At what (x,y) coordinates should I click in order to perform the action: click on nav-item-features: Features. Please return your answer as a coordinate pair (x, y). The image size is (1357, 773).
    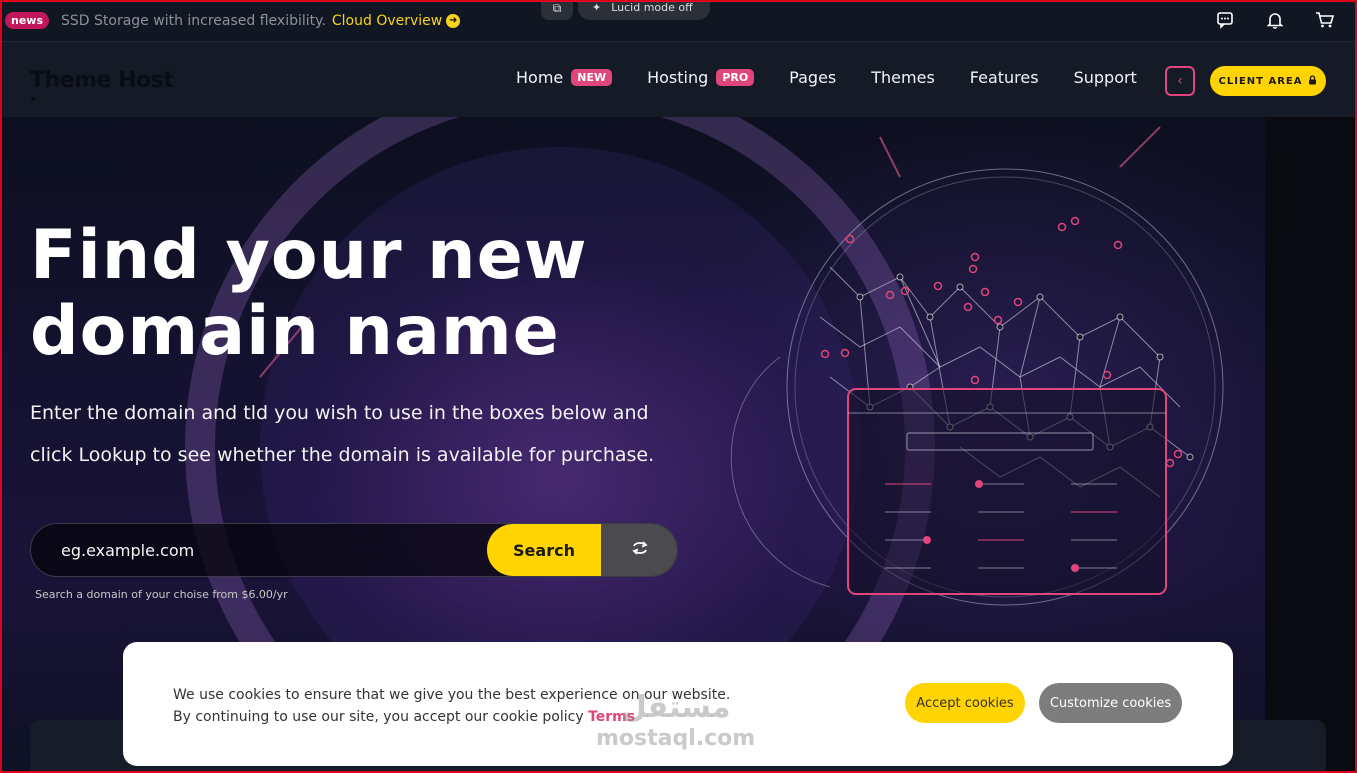
    Looking at the image, I should click on (1004, 77).